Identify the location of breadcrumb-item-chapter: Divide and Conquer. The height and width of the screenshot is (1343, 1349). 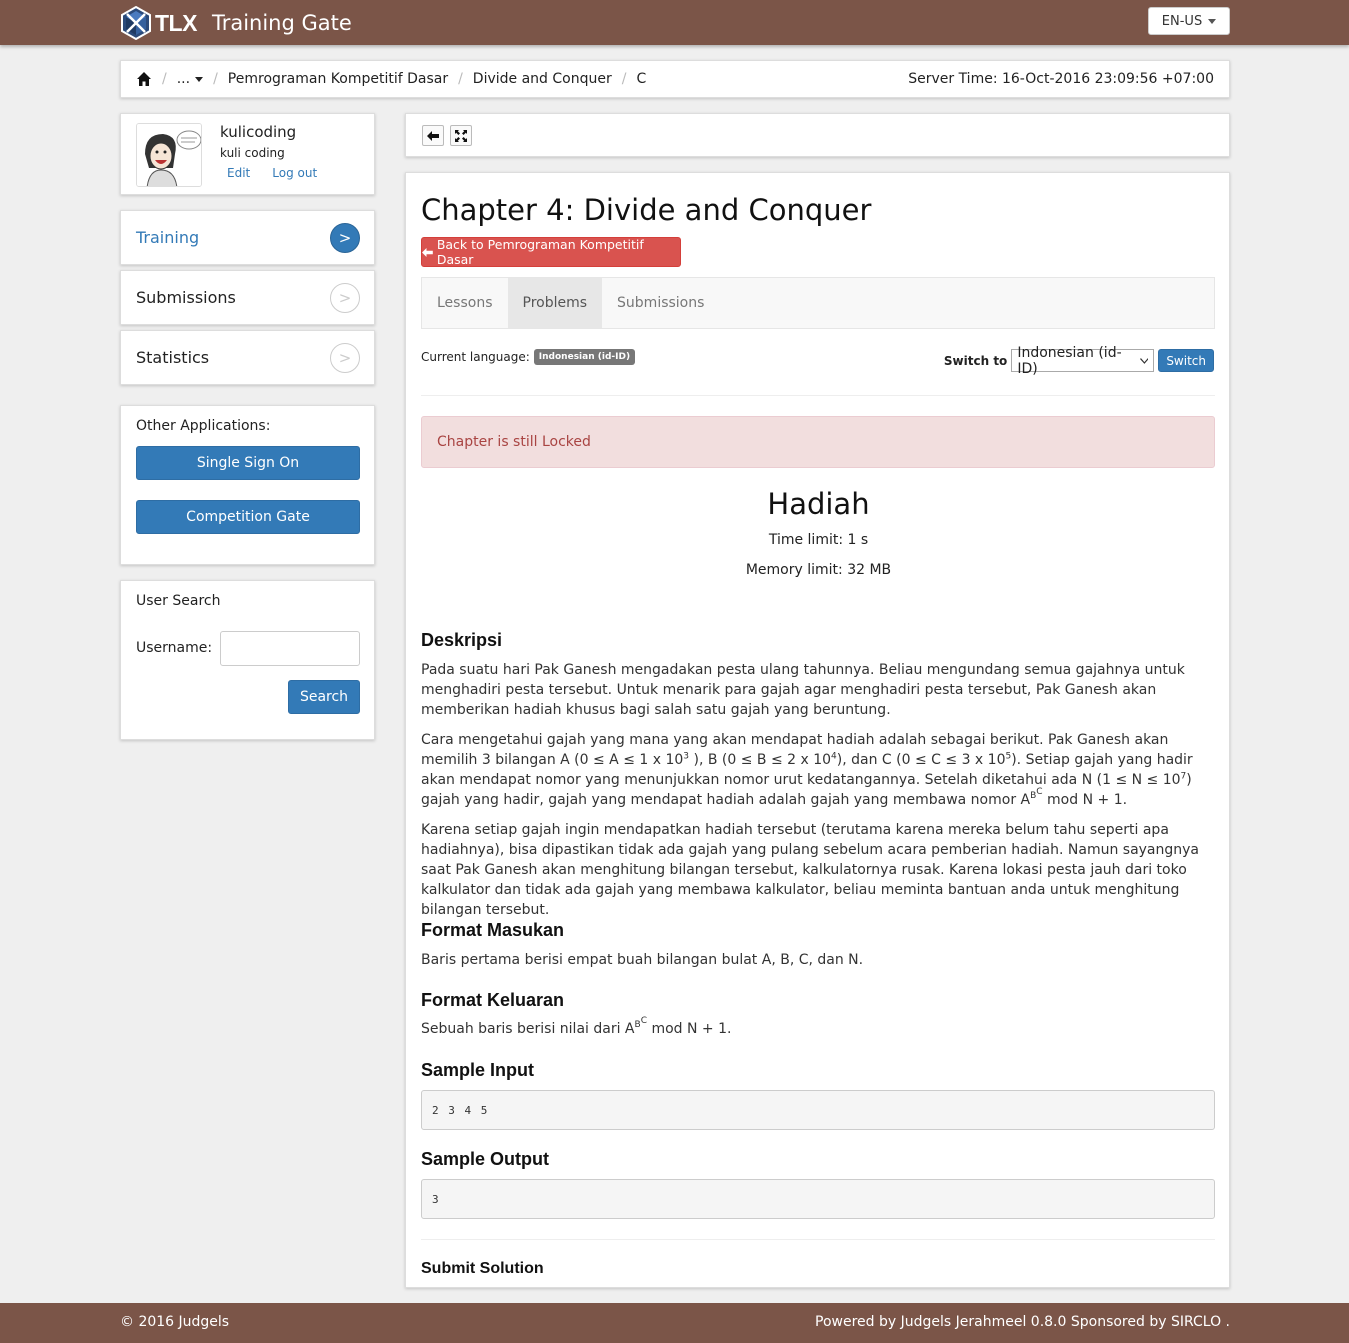
(542, 79).